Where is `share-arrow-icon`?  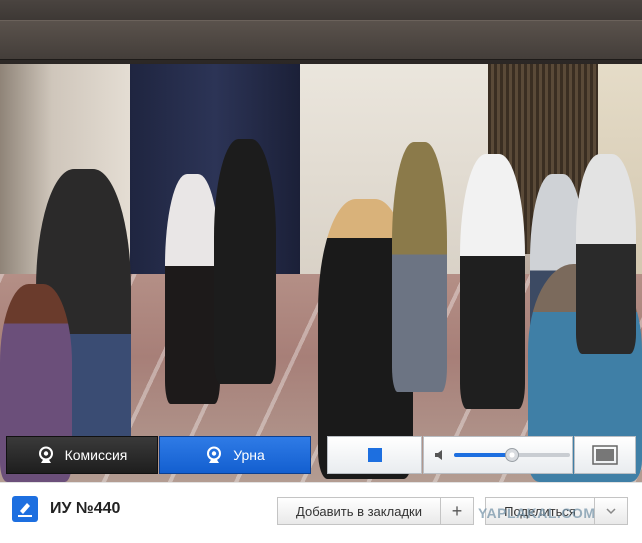
share-arrow-icon is located at coordinates (611, 511).